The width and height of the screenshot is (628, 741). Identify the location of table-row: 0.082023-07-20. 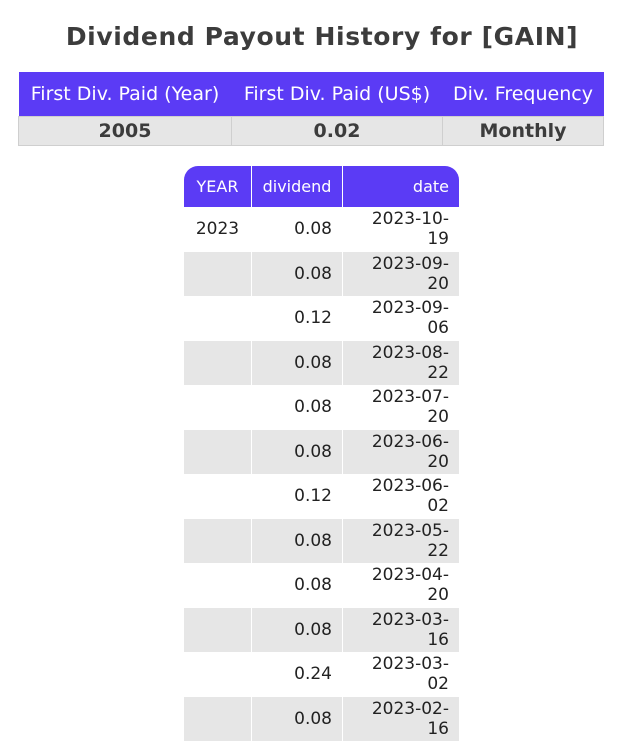
(321, 407).